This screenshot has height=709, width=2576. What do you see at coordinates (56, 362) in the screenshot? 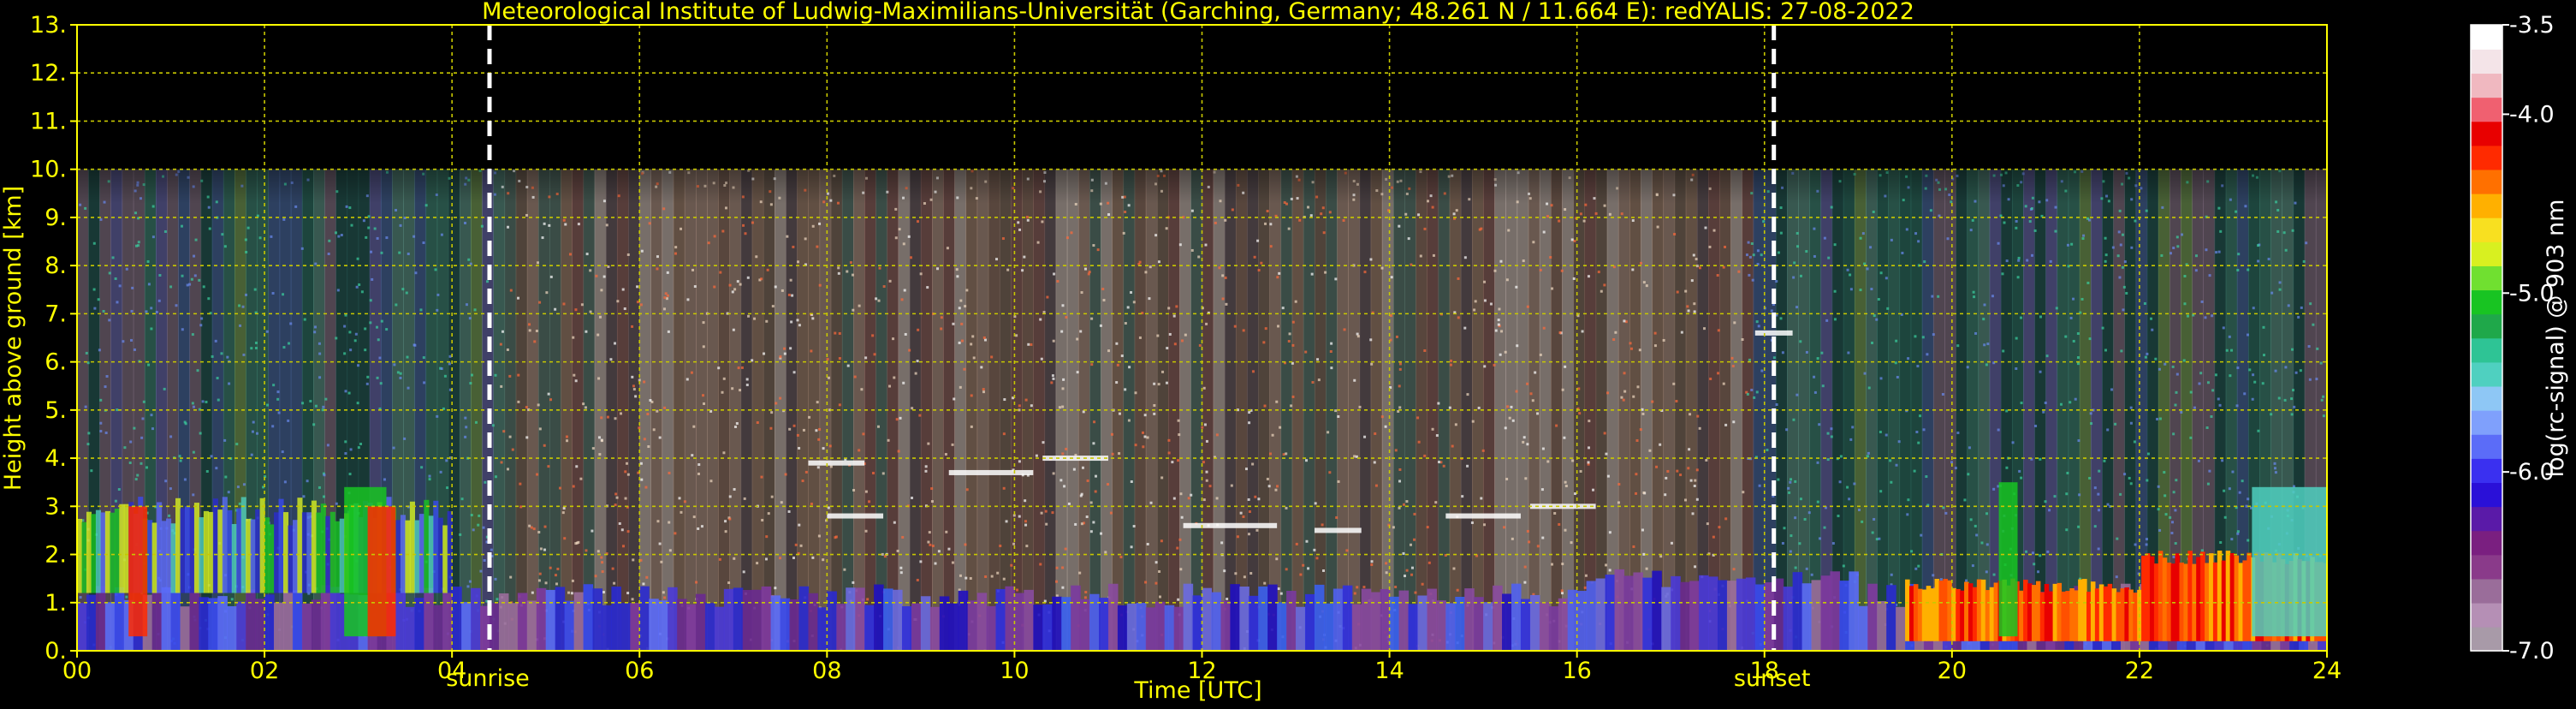
I see `y-tick-label: 6.` at bounding box center [56, 362].